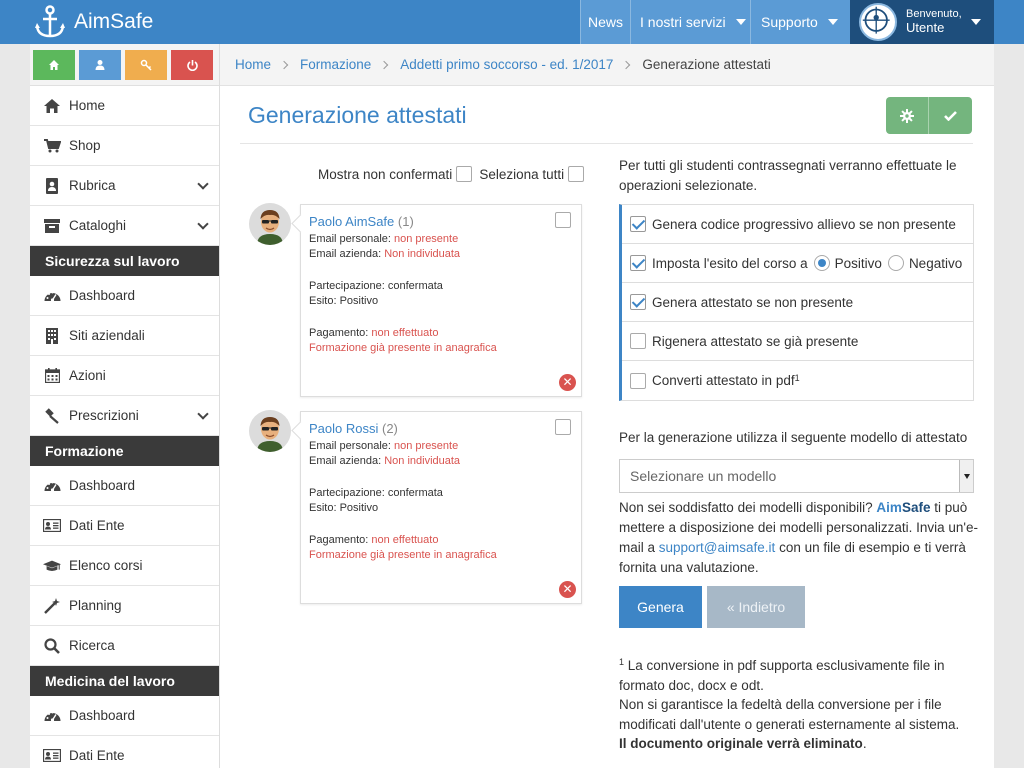  What do you see at coordinates (335, 64) in the screenshot?
I see `breadcrumb-formazione: Formazione` at bounding box center [335, 64].